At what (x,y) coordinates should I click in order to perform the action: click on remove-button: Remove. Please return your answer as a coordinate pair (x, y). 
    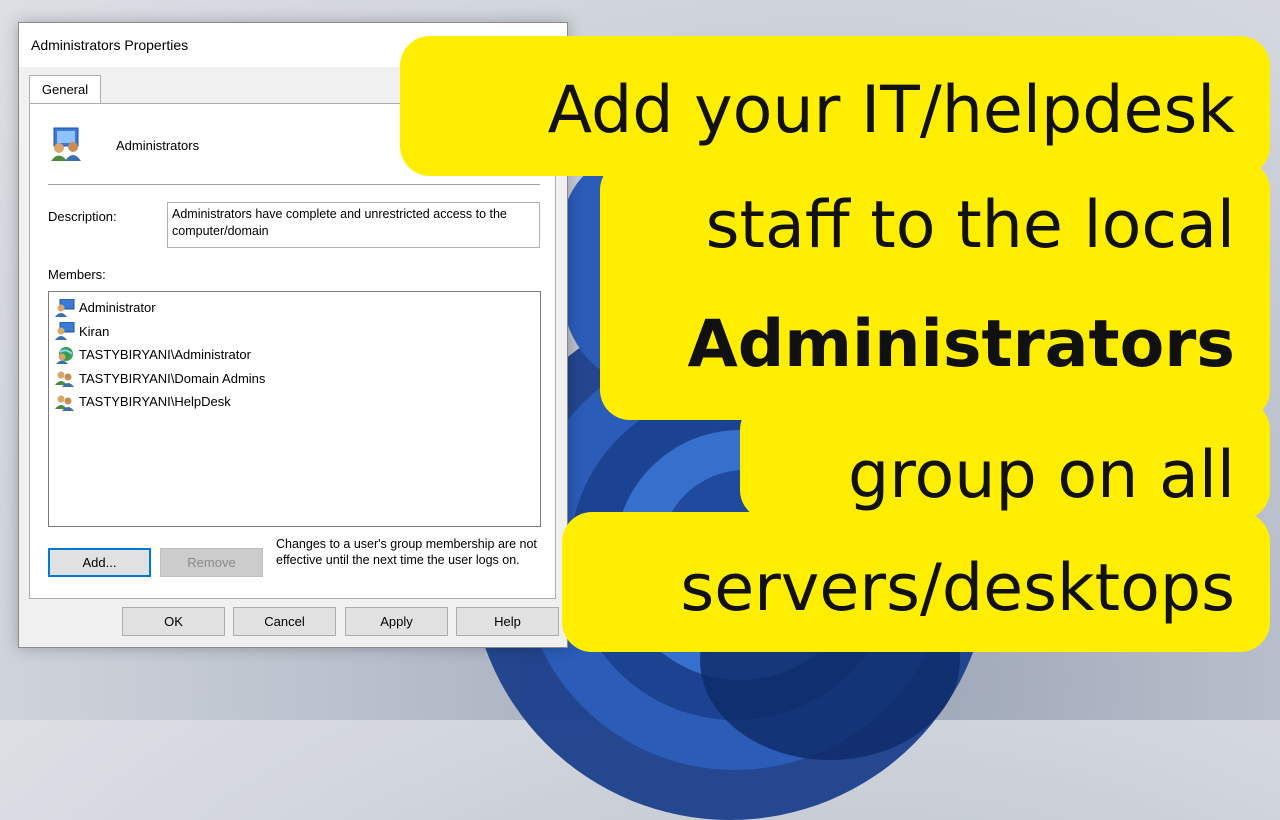
    Looking at the image, I should click on (211, 562).